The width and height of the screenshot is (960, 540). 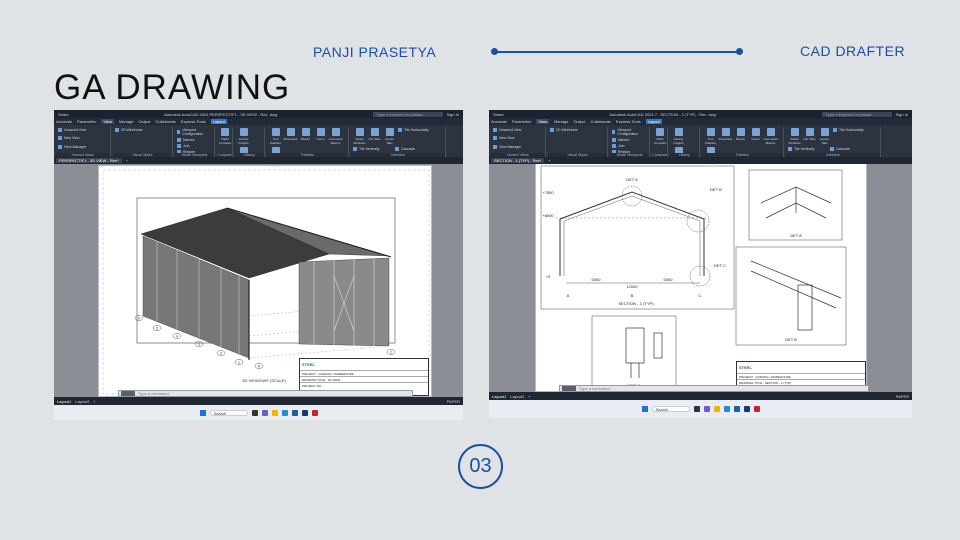 What do you see at coordinates (89, 160) in the screenshot?
I see `file-tab: PERSPECTIF1 - 3D VIEW - Rev*` at bounding box center [89, 160].